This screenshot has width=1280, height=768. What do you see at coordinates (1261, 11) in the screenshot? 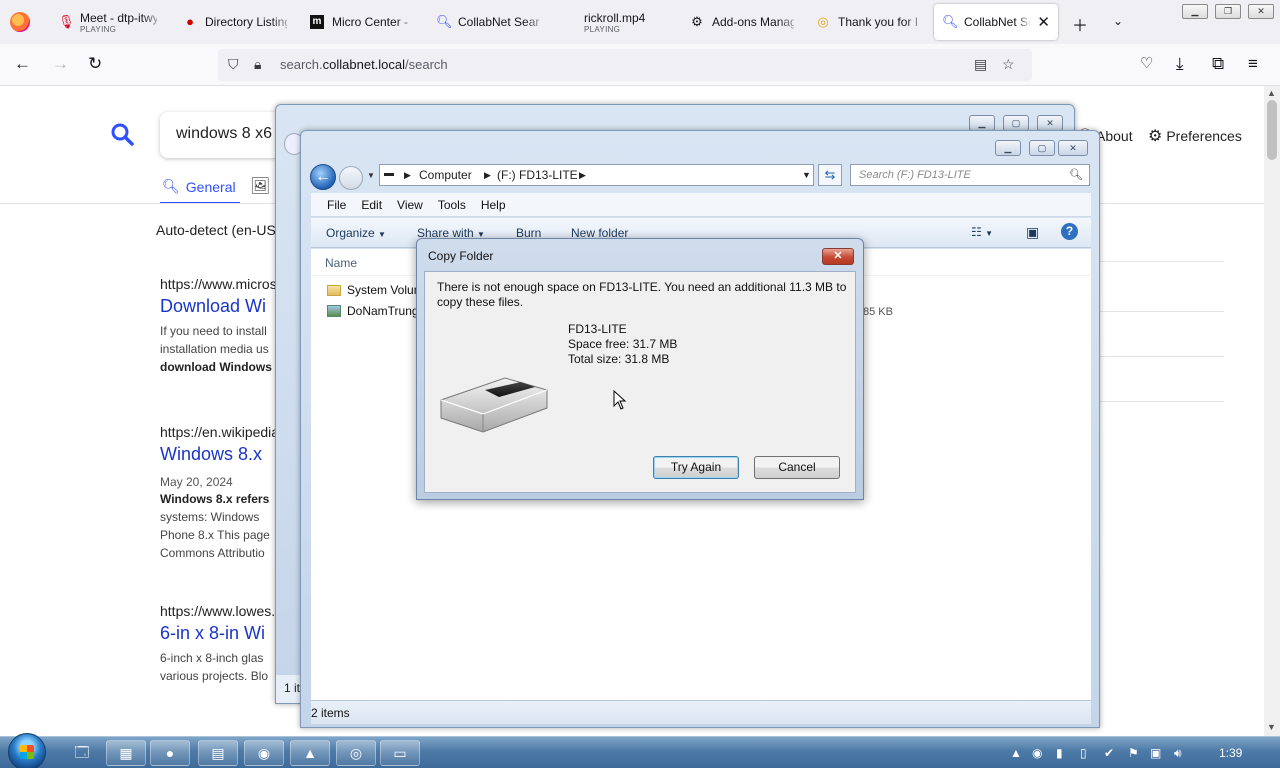
I see `close-window-icon: ✕` at bounding box center [1261, 11].